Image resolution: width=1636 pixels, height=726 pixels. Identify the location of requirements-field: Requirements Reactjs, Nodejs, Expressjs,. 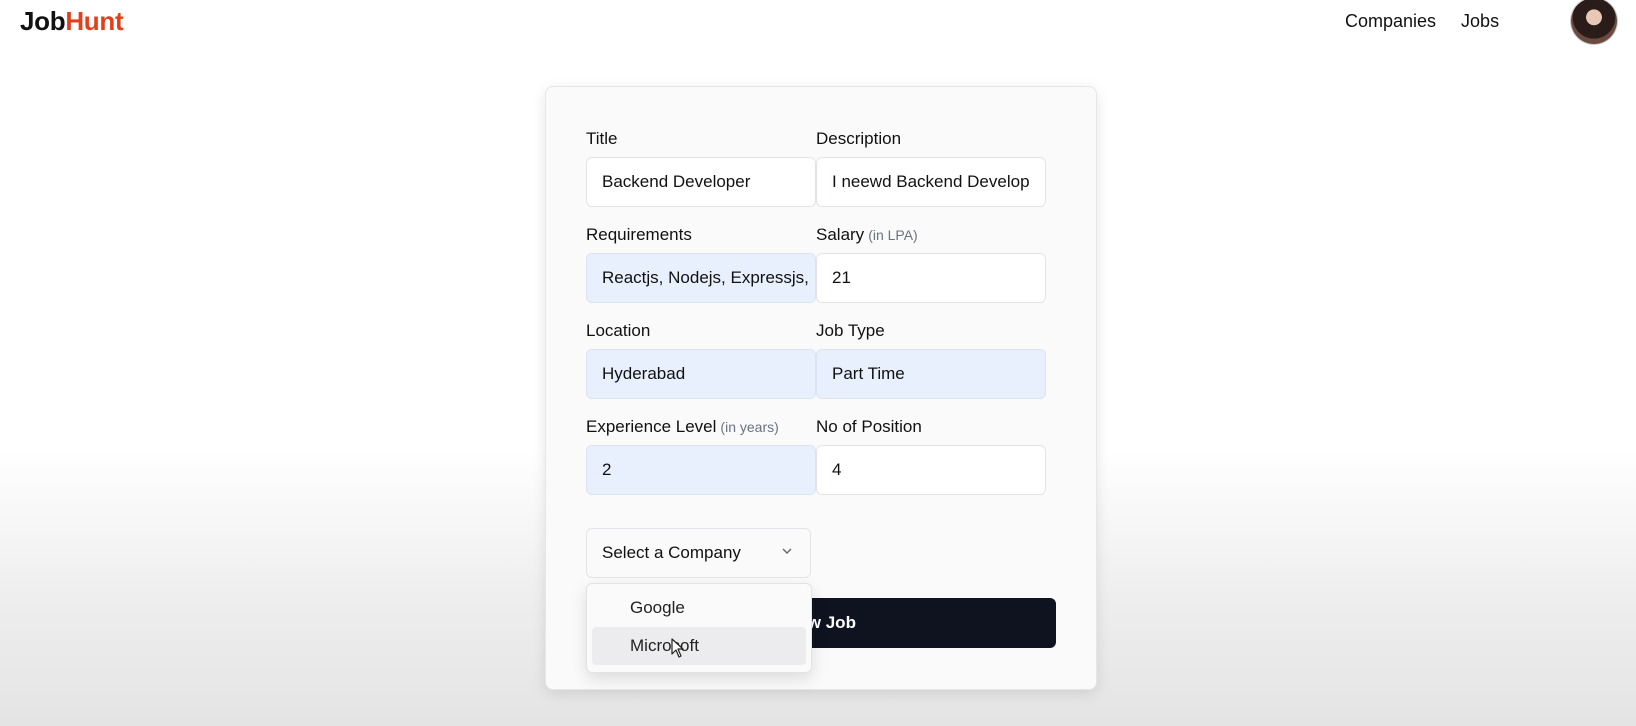
(701, 263).